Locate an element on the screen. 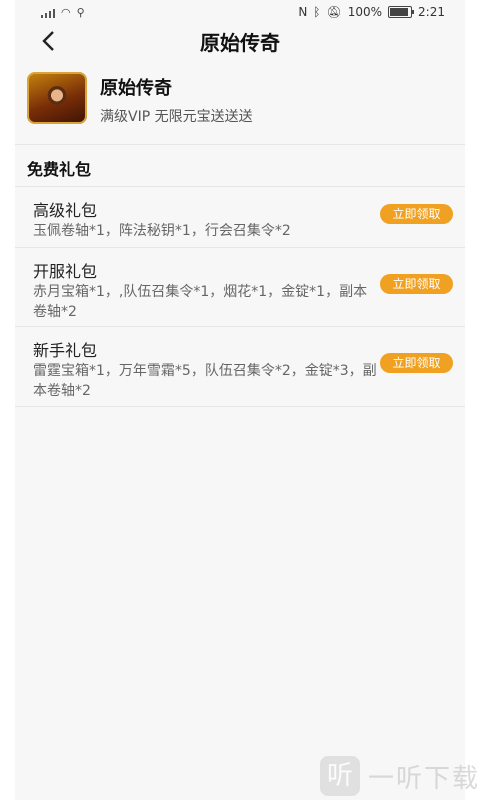 Image resolution: width=480 pixels, height=800 pixels. bluetooth-icon: ᛒ is located at coordinates (317, 12).